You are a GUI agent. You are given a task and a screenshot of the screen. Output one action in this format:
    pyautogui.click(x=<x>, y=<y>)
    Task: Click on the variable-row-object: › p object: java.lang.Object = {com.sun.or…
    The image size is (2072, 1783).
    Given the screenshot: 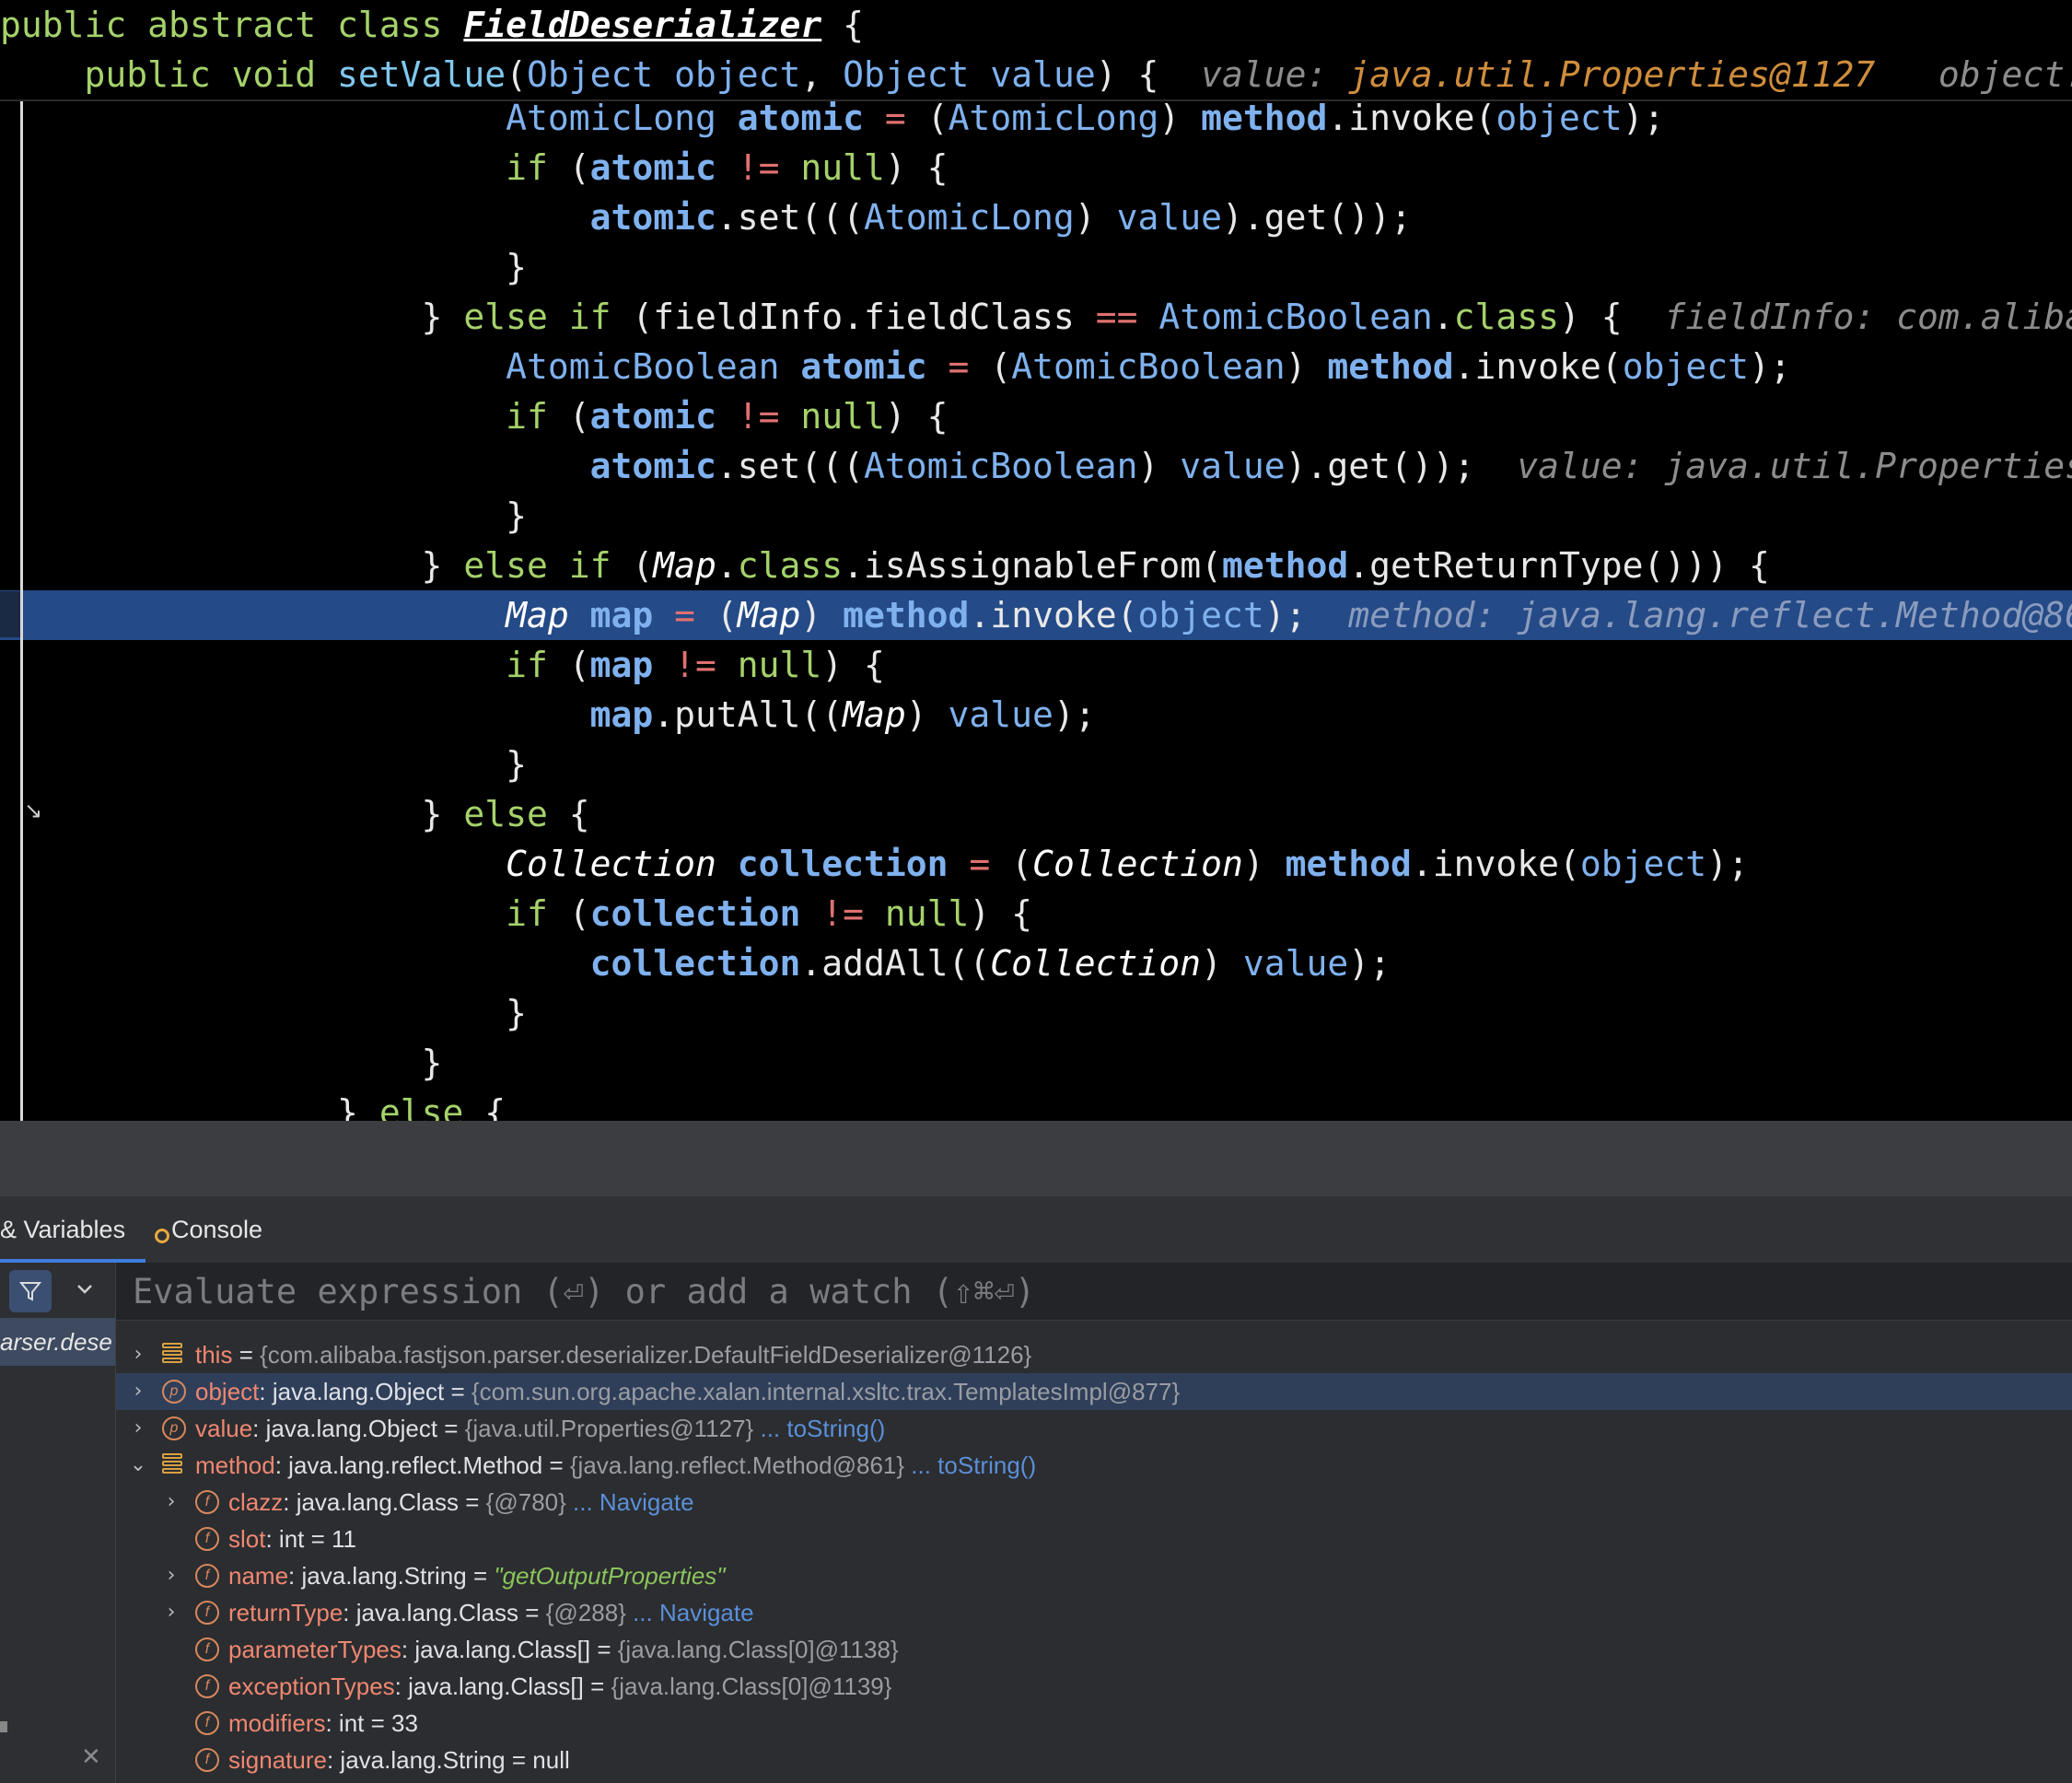 What is the action you would take?
    pyautogui.click(x=1094, y=1391)
    